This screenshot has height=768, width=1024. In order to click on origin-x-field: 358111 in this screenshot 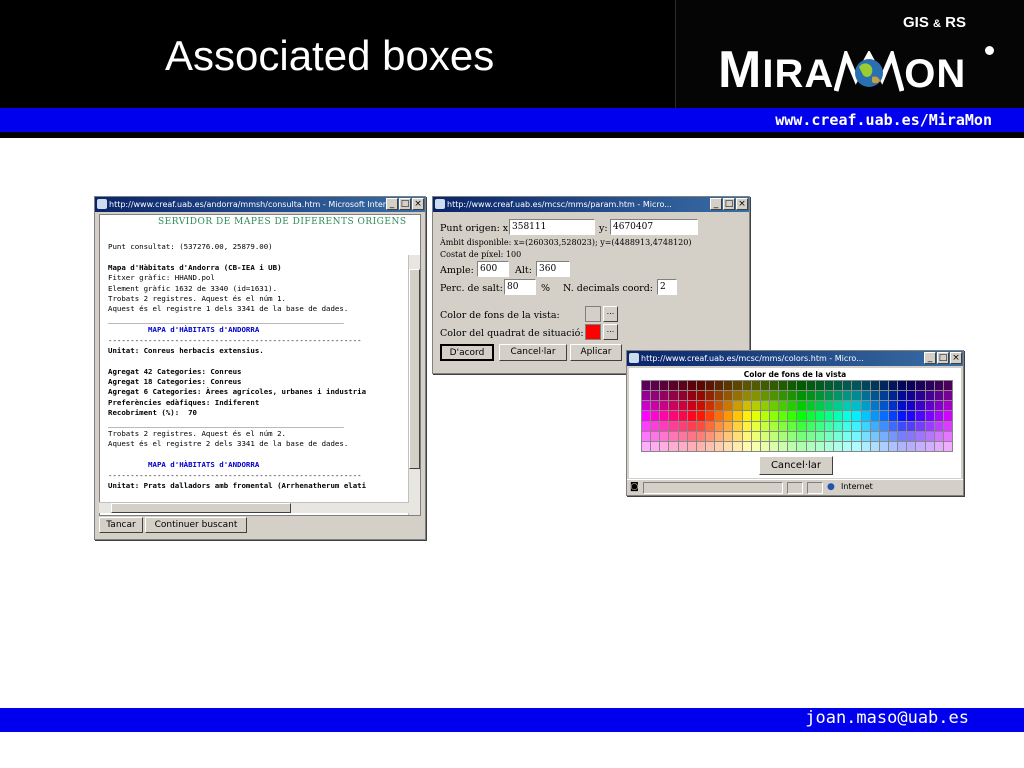, I will do `click(552, 227)`.